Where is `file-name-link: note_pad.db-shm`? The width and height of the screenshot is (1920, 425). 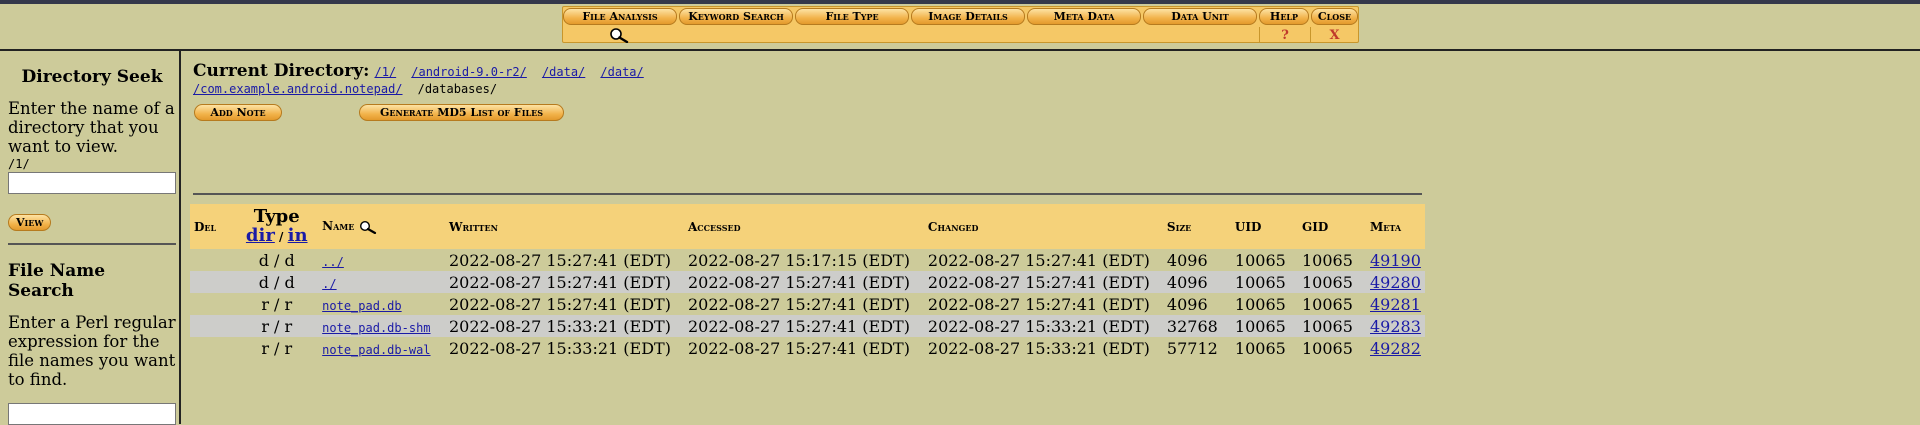 file-name-link: note_pad.db-shm is located at coordinates (376, 328).